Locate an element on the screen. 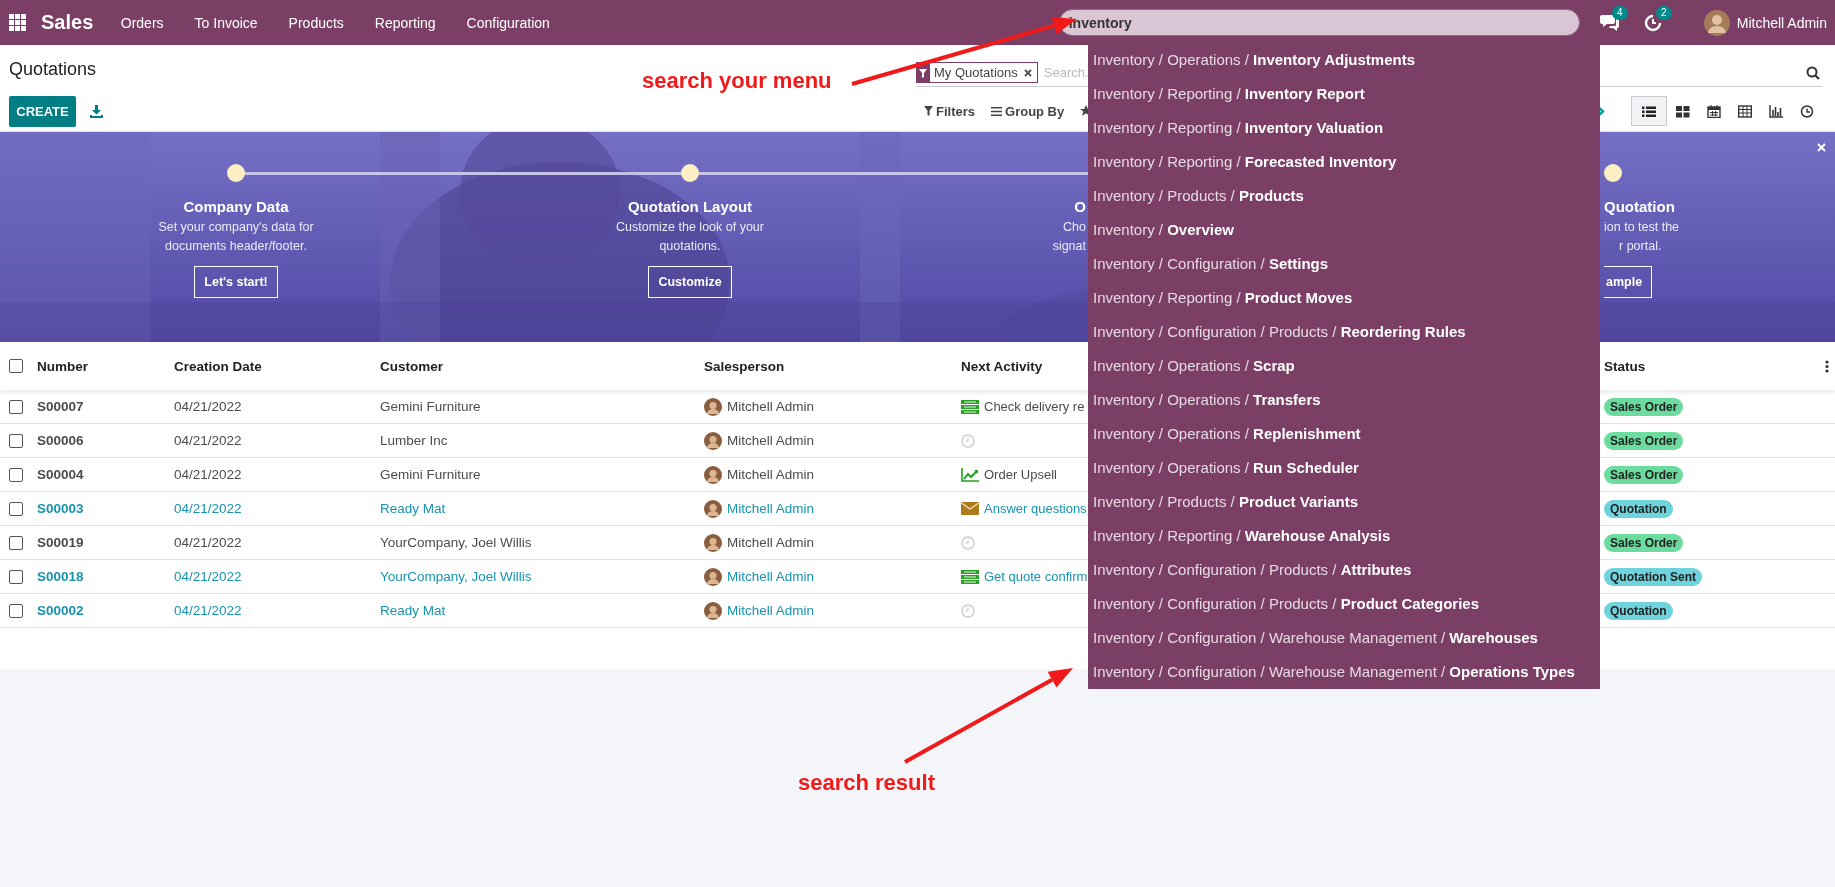 The height and width of the screenshot is (887, 1835). column-header: Salesperson is located at coordinates (832, 366).